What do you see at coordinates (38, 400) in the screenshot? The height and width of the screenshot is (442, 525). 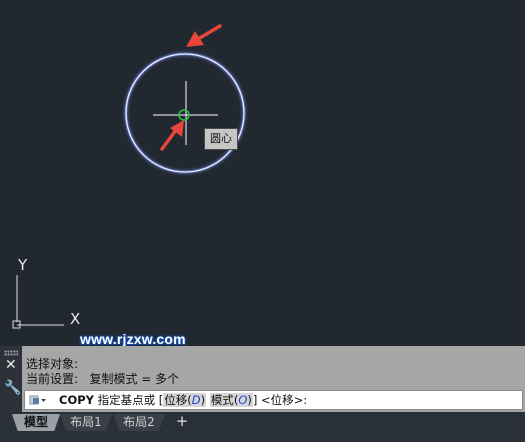 I see `command-dropdown-icon` at bounding box center [38, 400].